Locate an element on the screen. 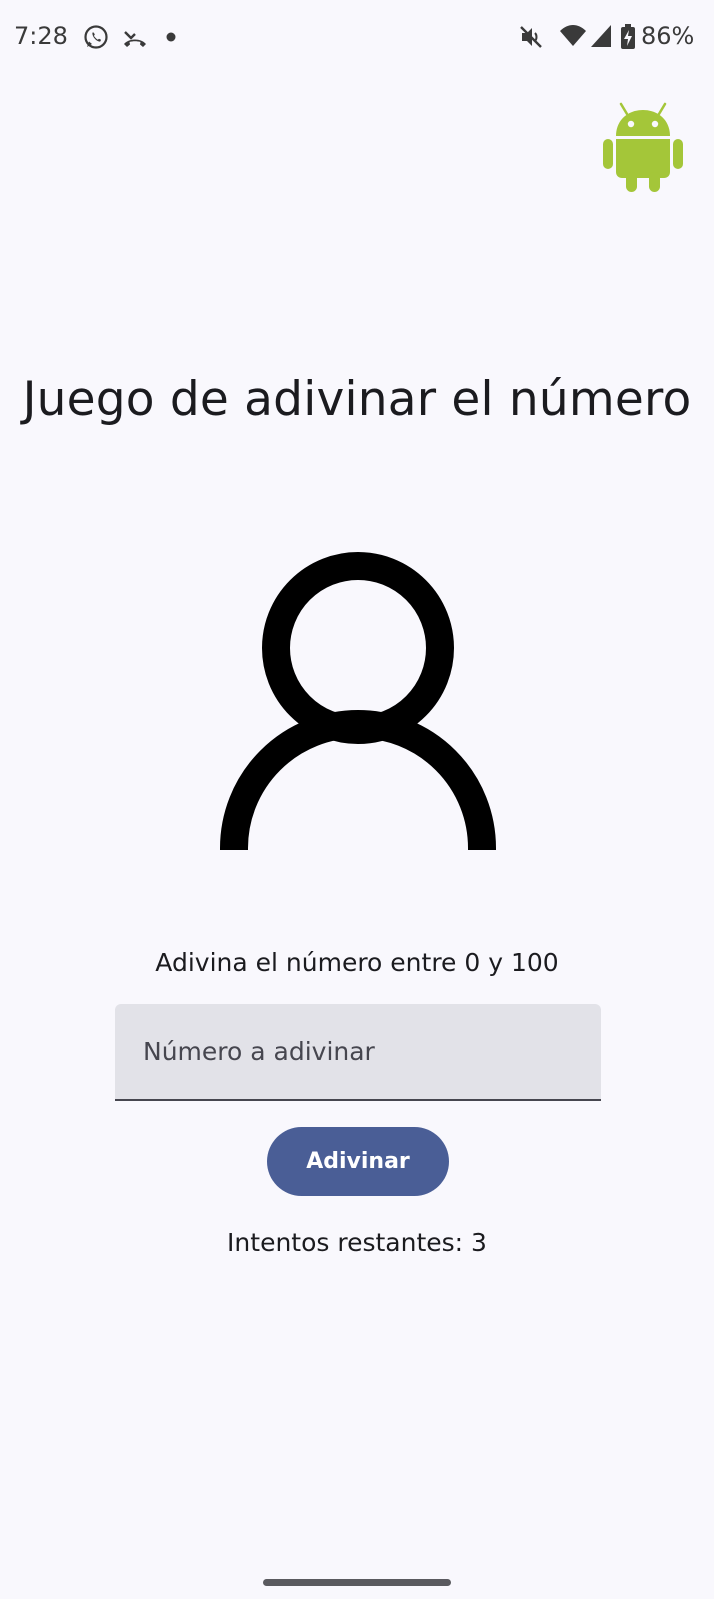 Image resolution: width=714 pixels, height=1599 pixels. android-logo is located at coordinates (643, 147).